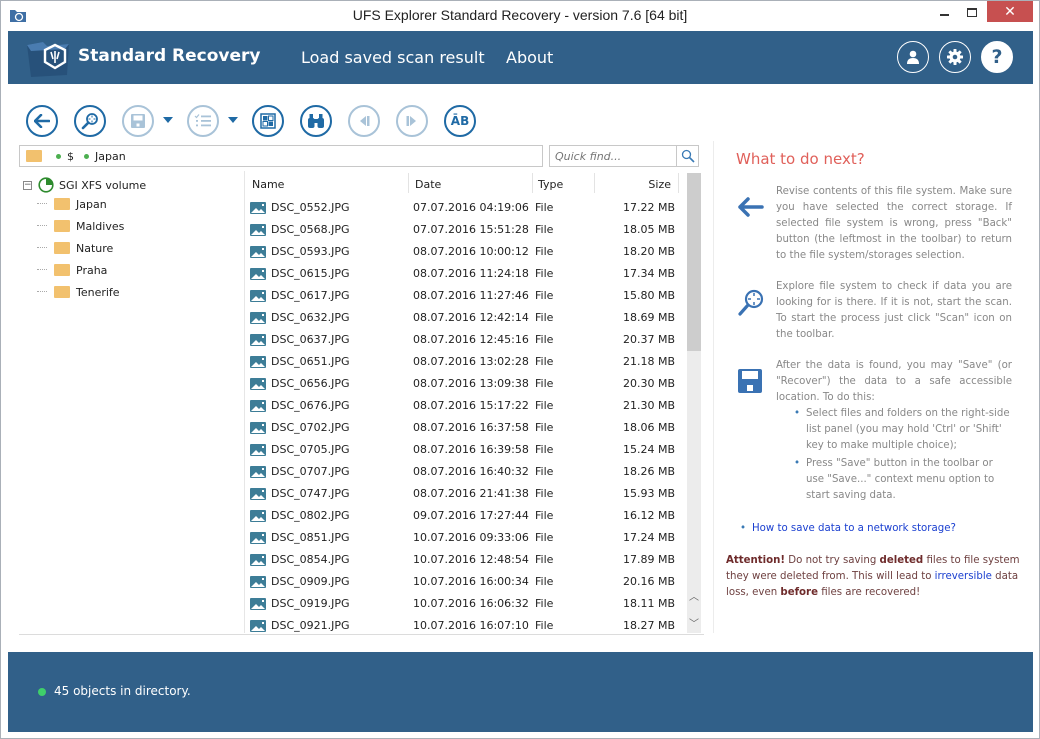 The image size is (1040, 739). Describe the element at coordinates (90, 121) in the screenshot. I see `scan-button` at that location.